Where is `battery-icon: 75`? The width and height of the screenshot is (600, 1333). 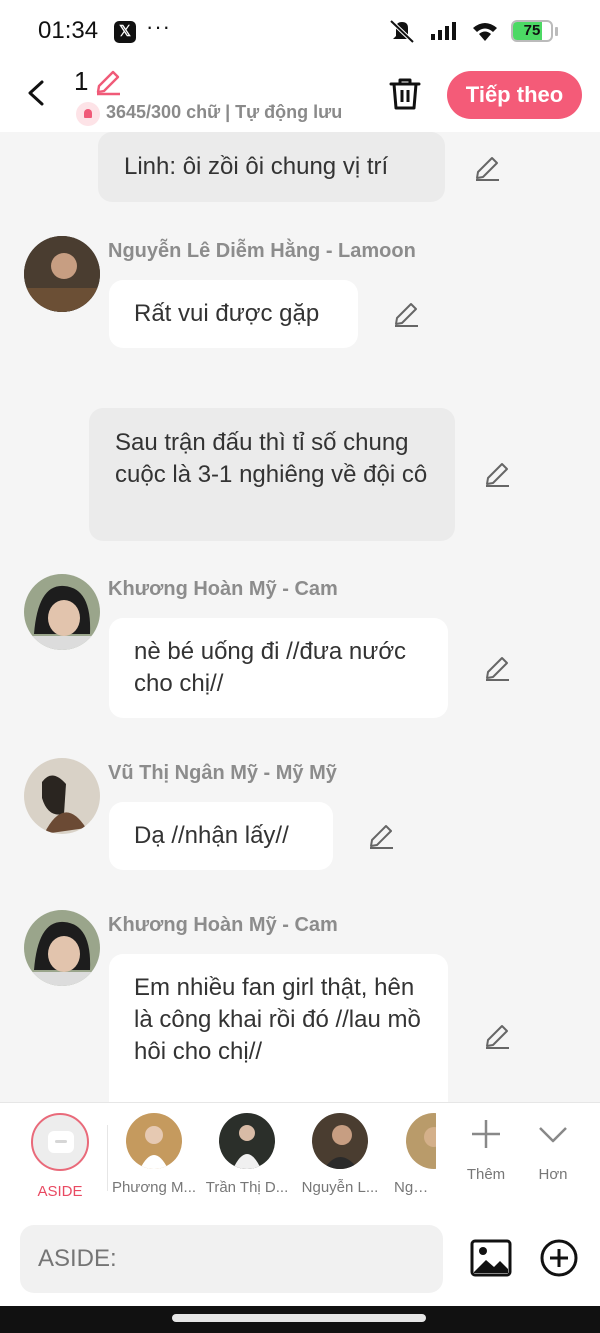
battery-icon: 75 is located at coordinates (532, 31).